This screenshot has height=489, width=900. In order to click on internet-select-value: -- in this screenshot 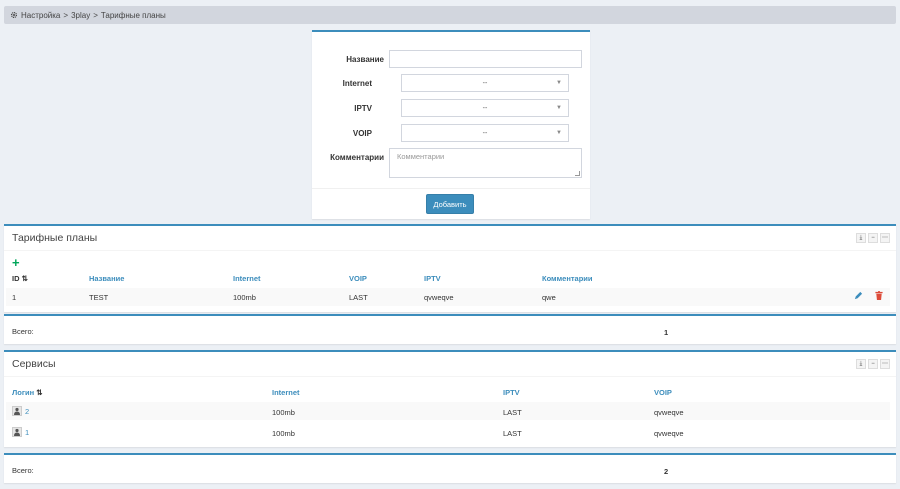, I will do `click(485, 83)`.